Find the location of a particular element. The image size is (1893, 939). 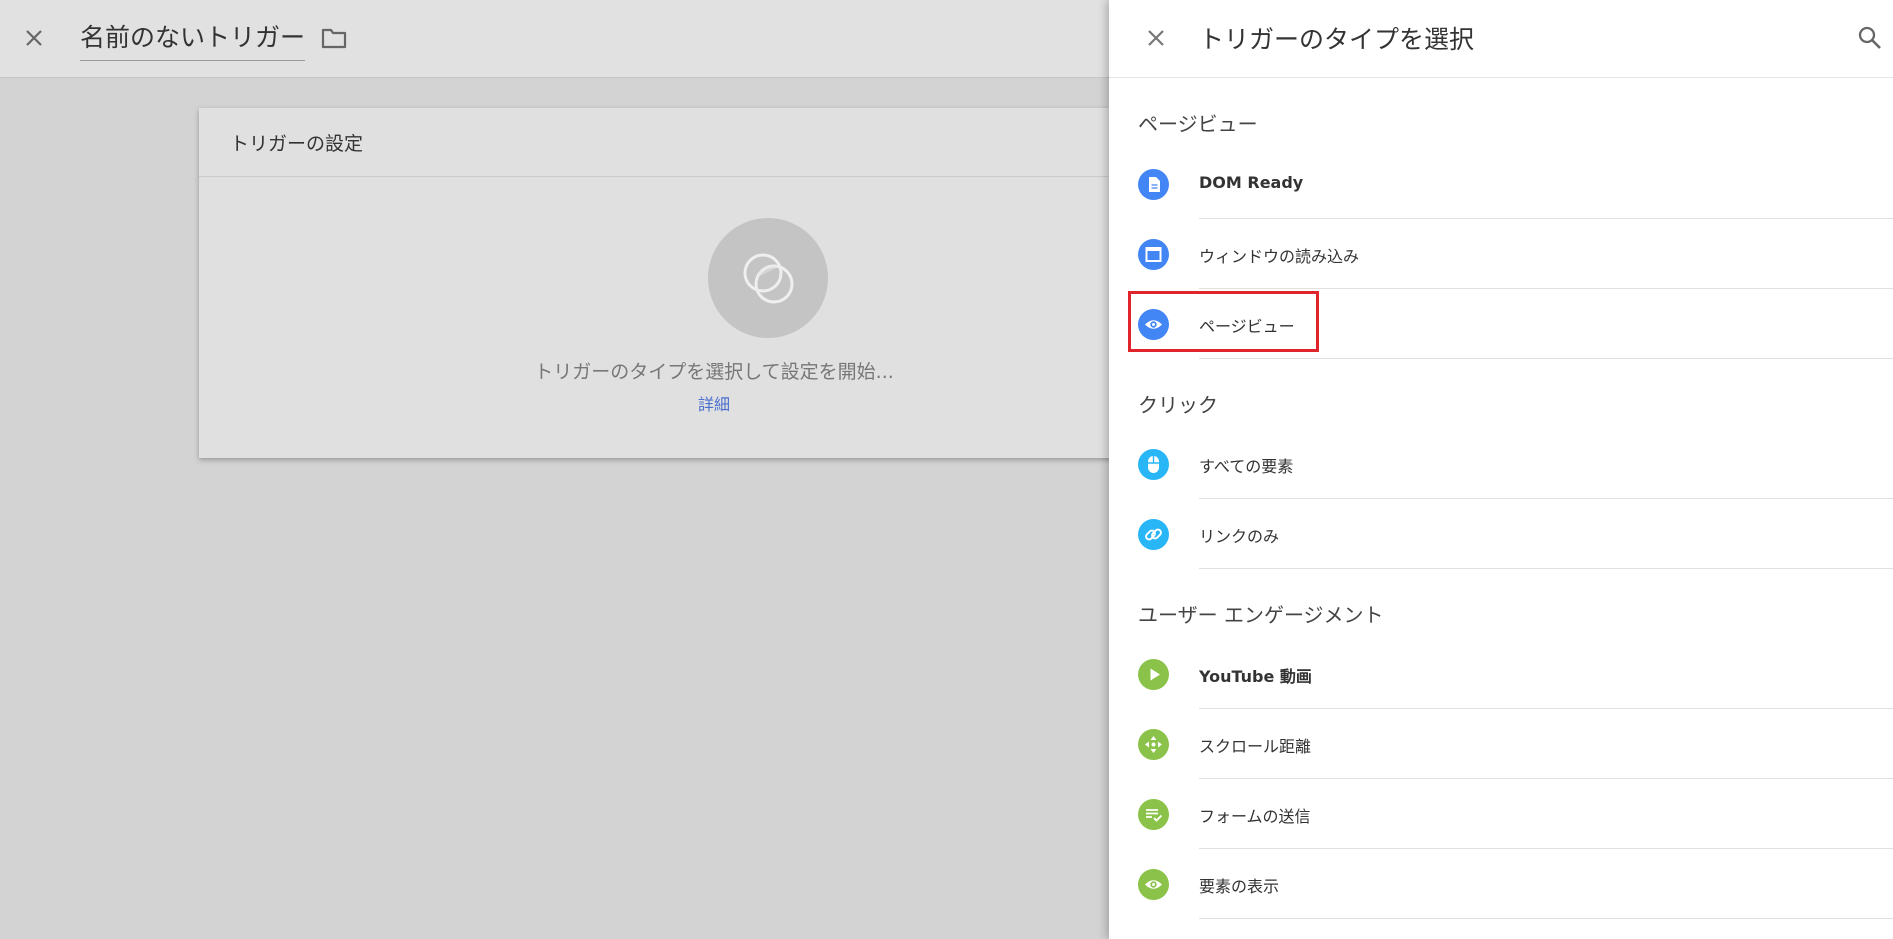

trigger-item-label: リンクのみ is located at coordinates (1239, 536).